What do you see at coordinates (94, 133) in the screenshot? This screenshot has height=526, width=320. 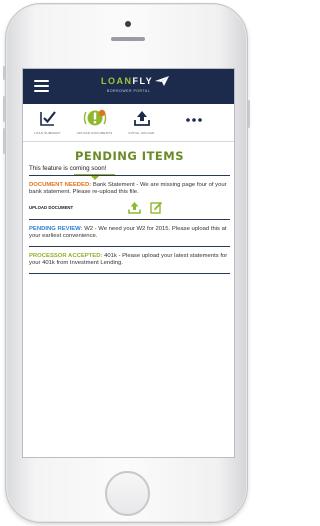 I see `tab-label: UPLOAD DOCUMENTS` at bounding box center [94, 133].